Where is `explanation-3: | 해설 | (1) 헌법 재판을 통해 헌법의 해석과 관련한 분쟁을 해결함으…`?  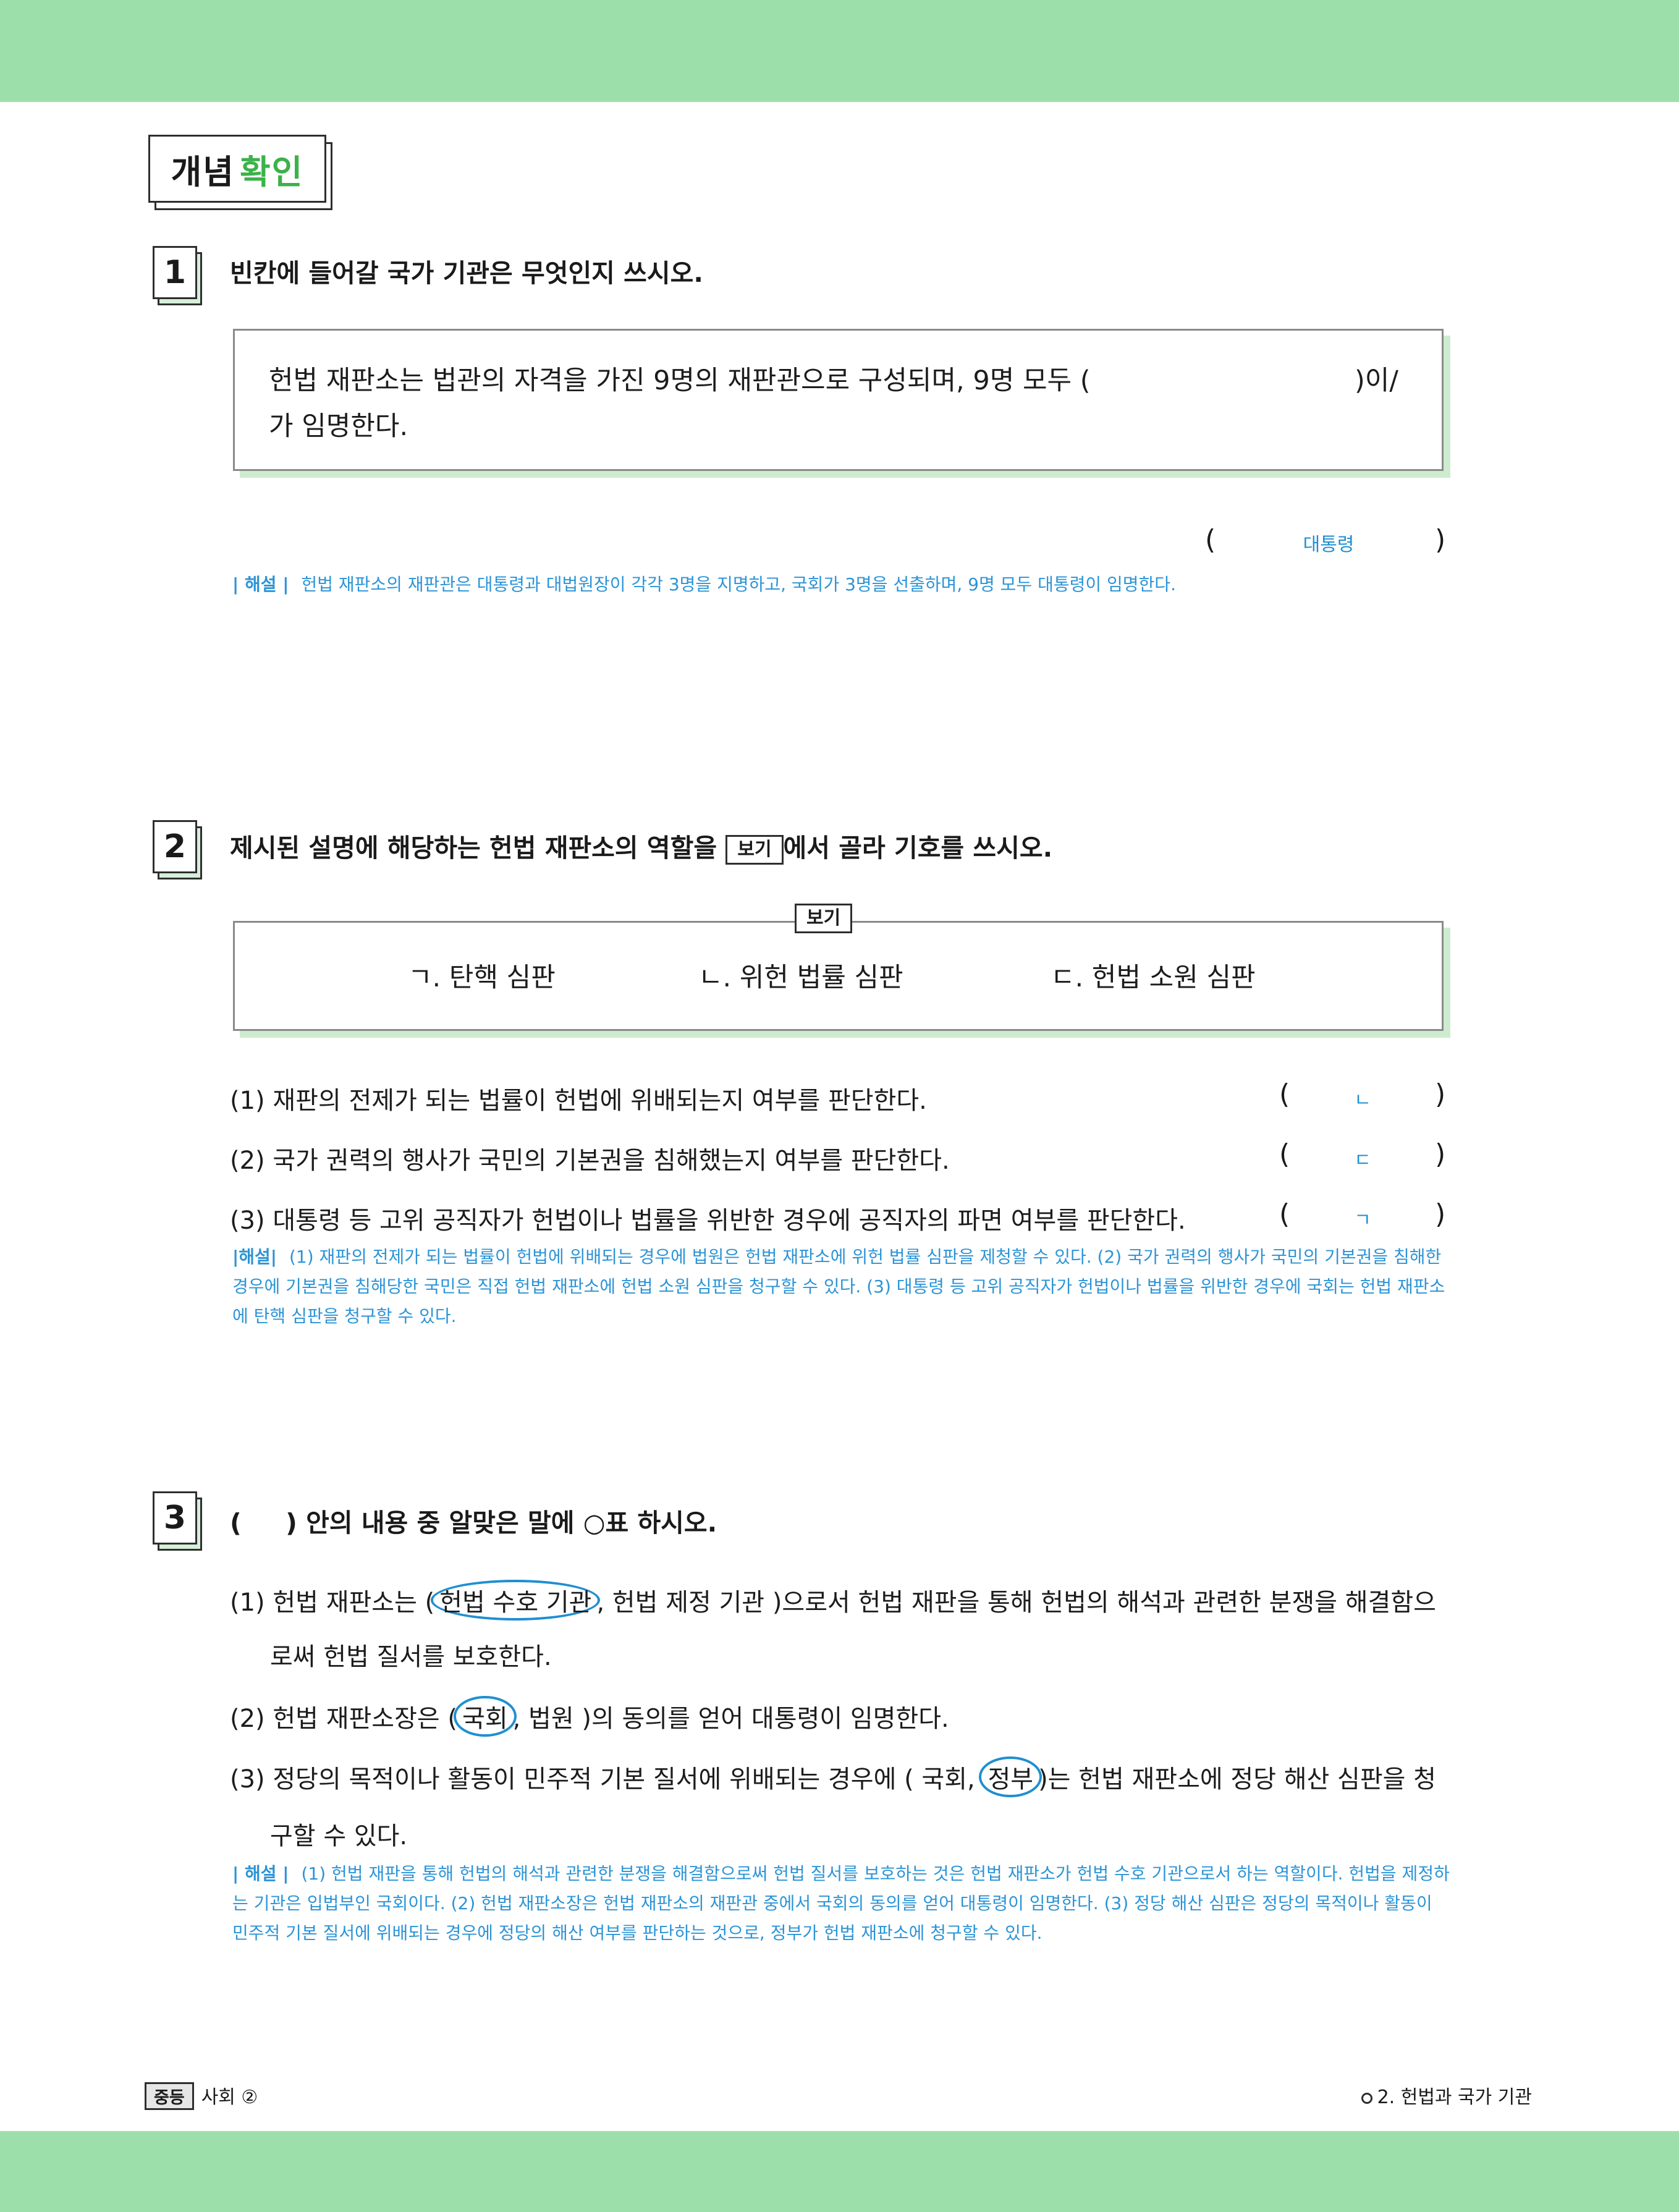
explanation-3: | 해설 | (1) 헌법 재판을 통해 헌법의 해석과 관련한 분쟁을 해결함으… is located at coordinates (841, 1904).